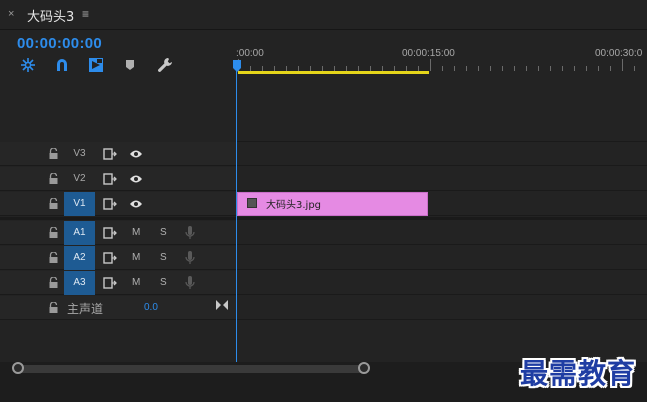  Describe the element at coordinates (441, 283) in the screenshot. I see `track-lane-a3` at that location.